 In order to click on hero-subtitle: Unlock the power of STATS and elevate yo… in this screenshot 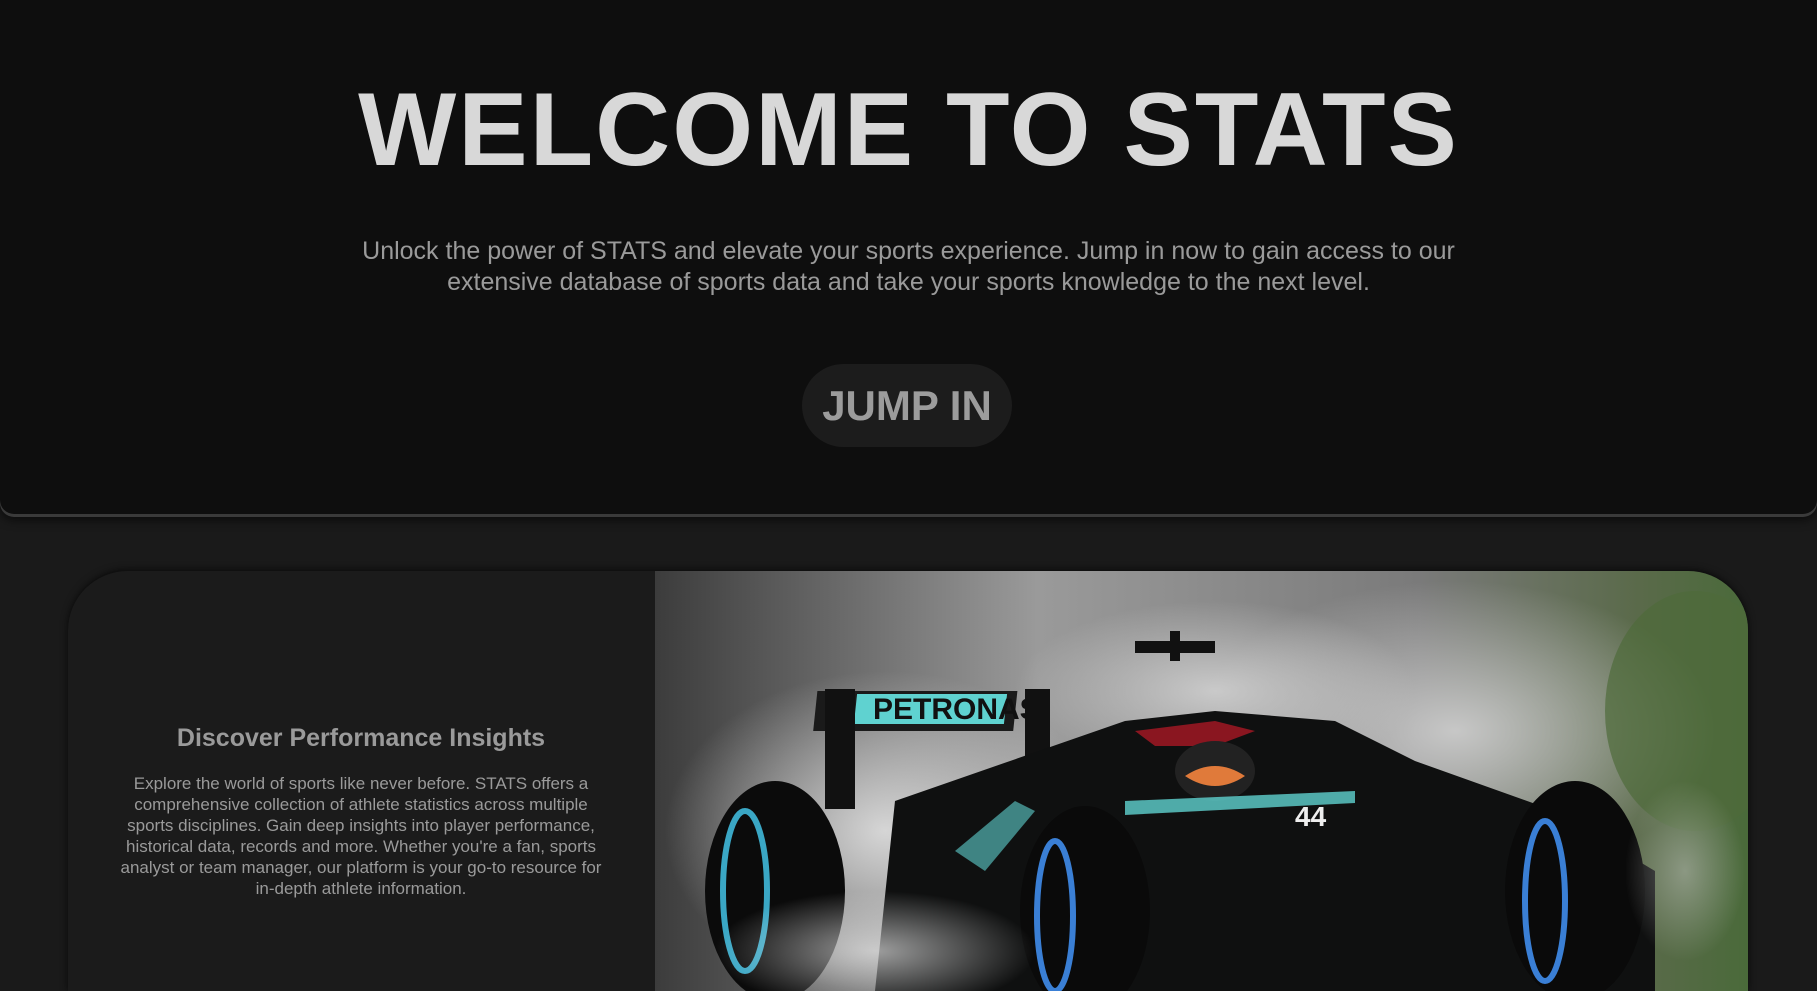, I will do `click(908, 266)`.